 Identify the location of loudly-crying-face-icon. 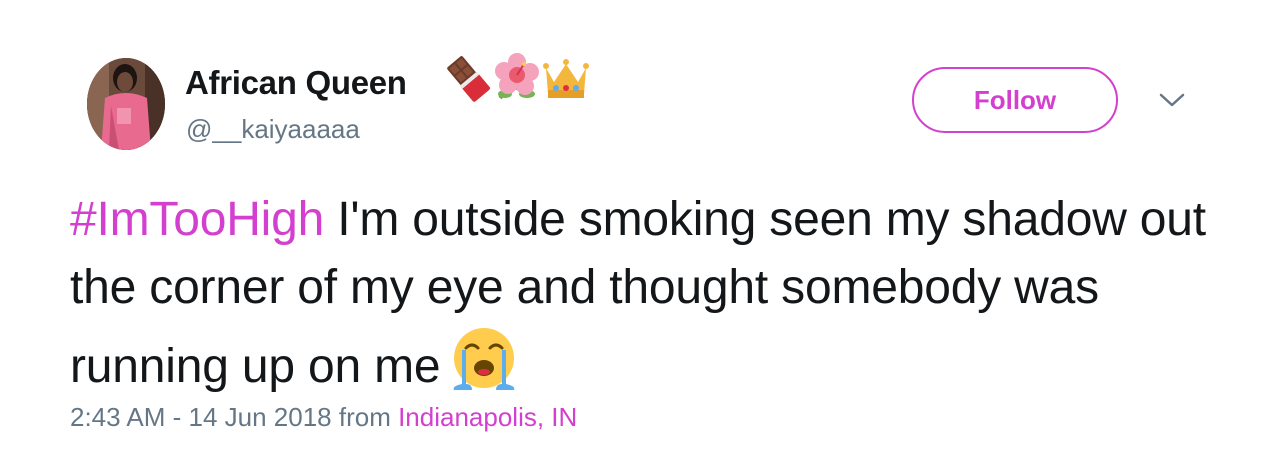
(484, 359).